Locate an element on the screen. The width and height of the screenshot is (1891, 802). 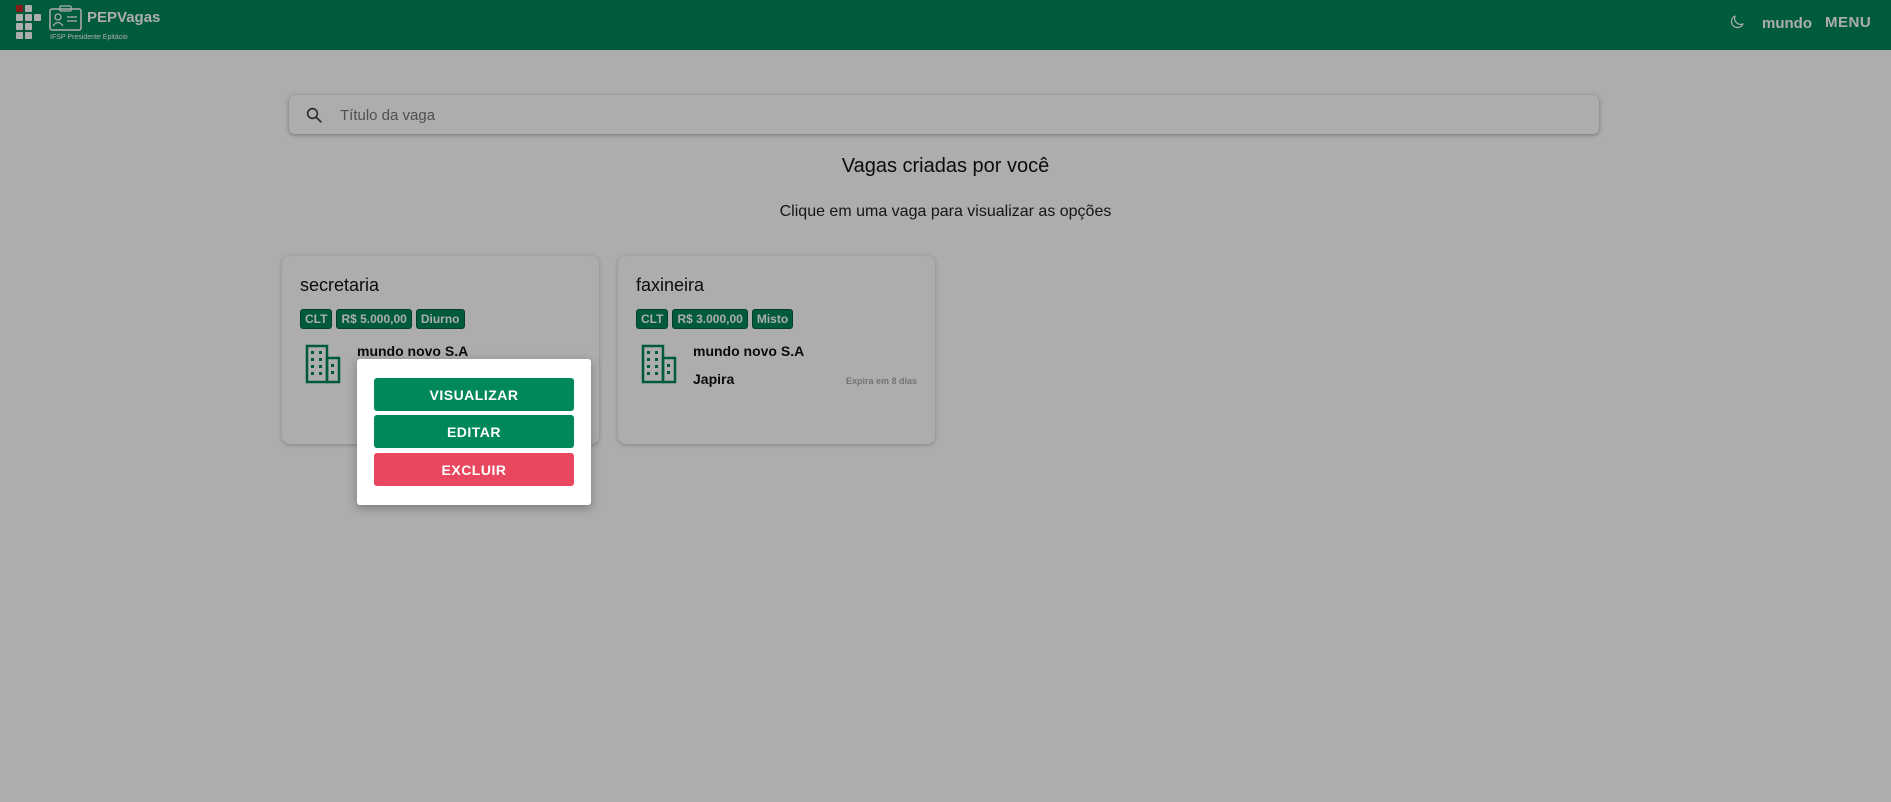
delete-button: EXCLUIR is located at coordinates (474, 469).